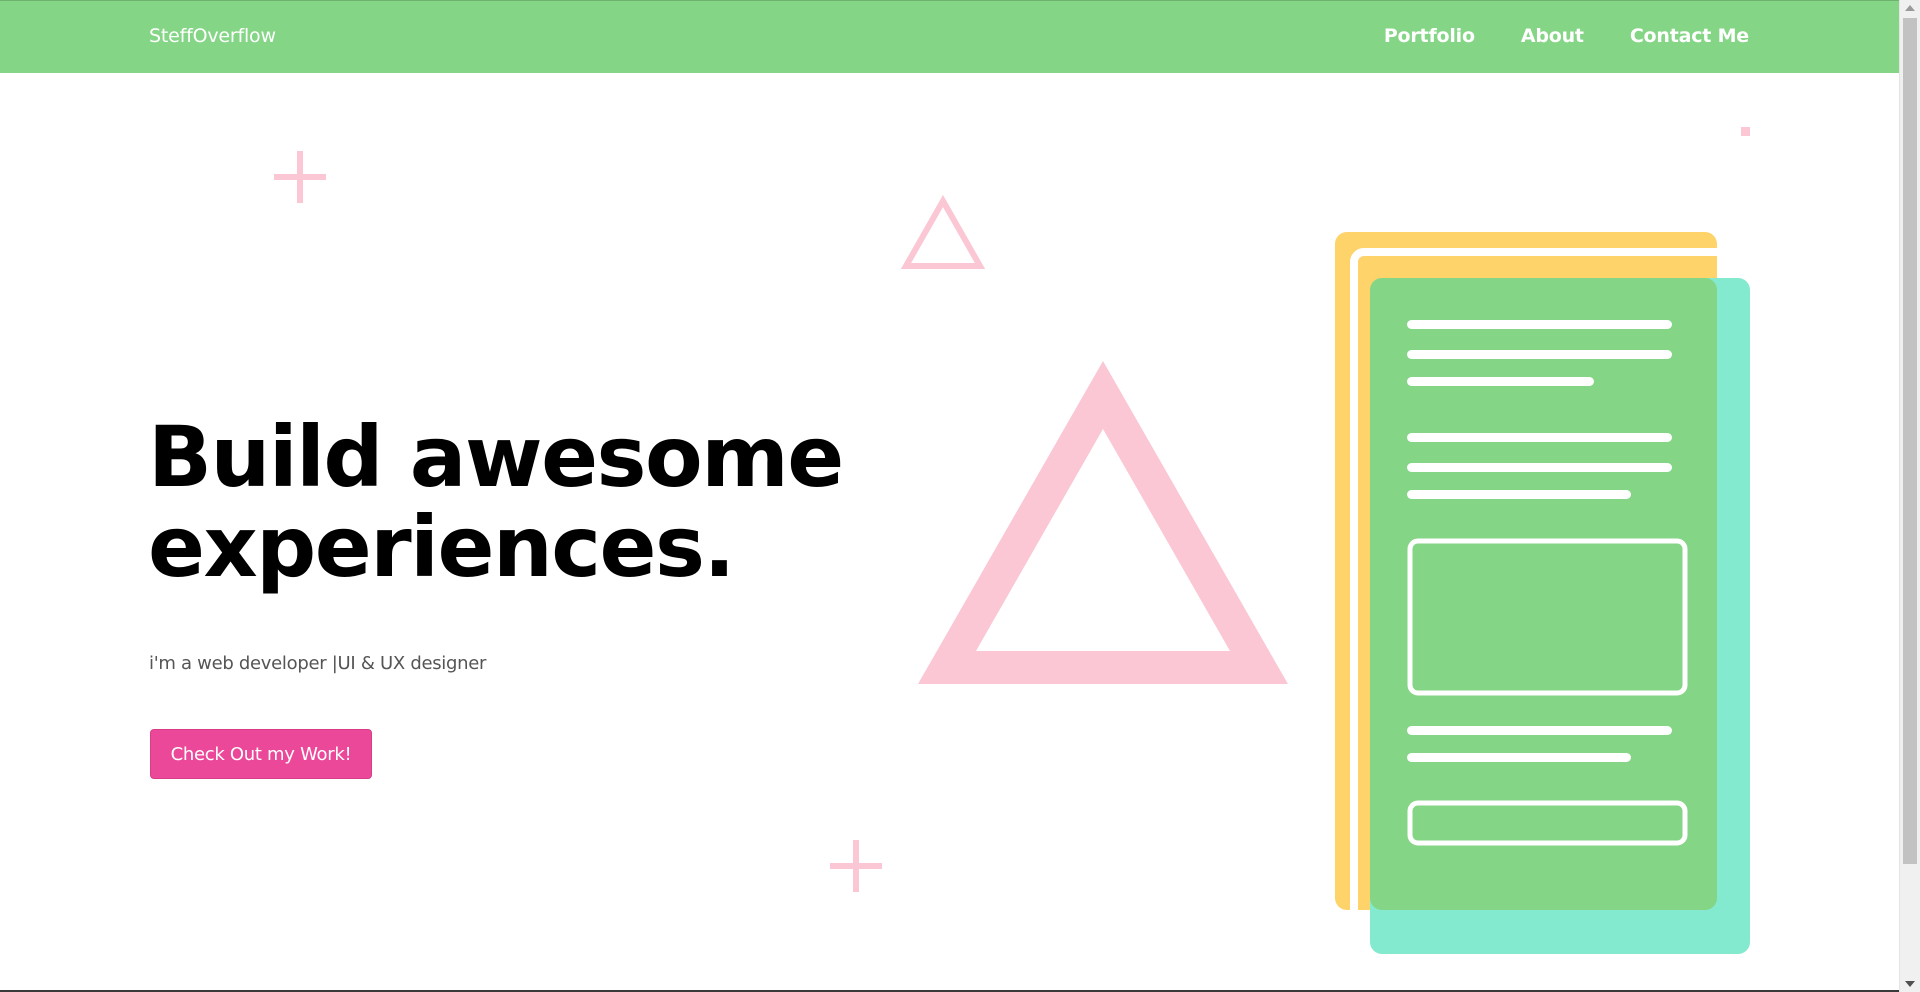 The width and height of the screenshot is (1920, 992). I want to click on top-navbar: SteffOverflow Portfolio About Contact Me, so click(949, 36).